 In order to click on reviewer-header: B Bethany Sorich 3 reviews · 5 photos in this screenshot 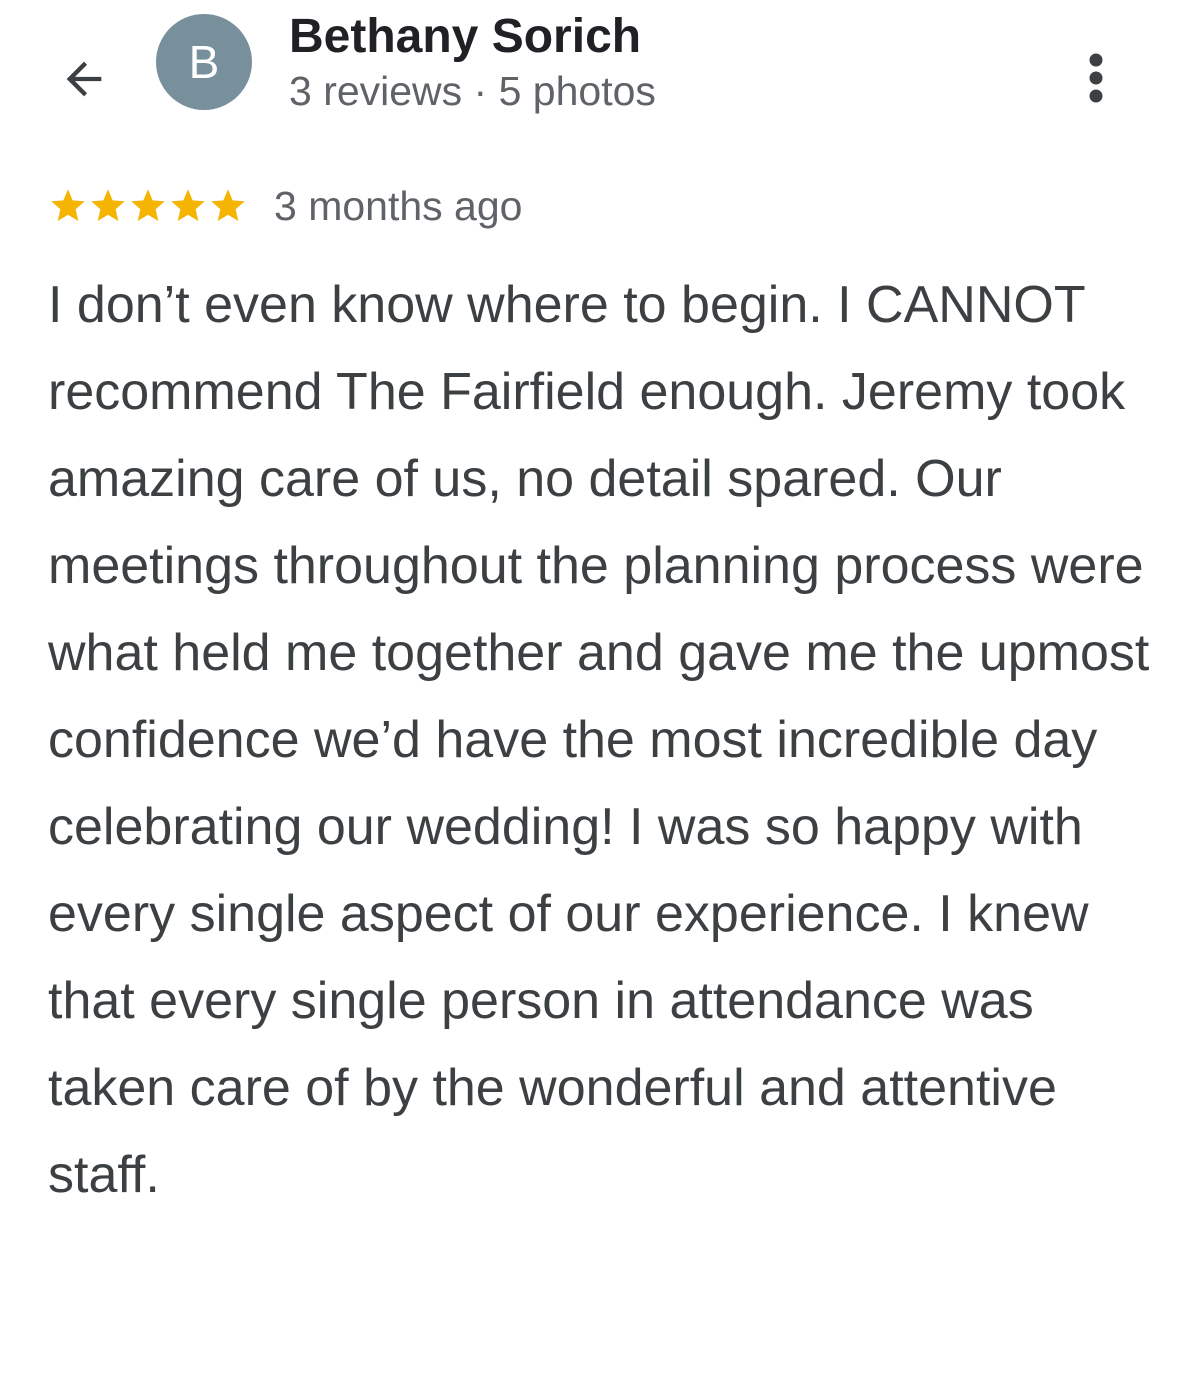, I will do `click(589, 65)`.